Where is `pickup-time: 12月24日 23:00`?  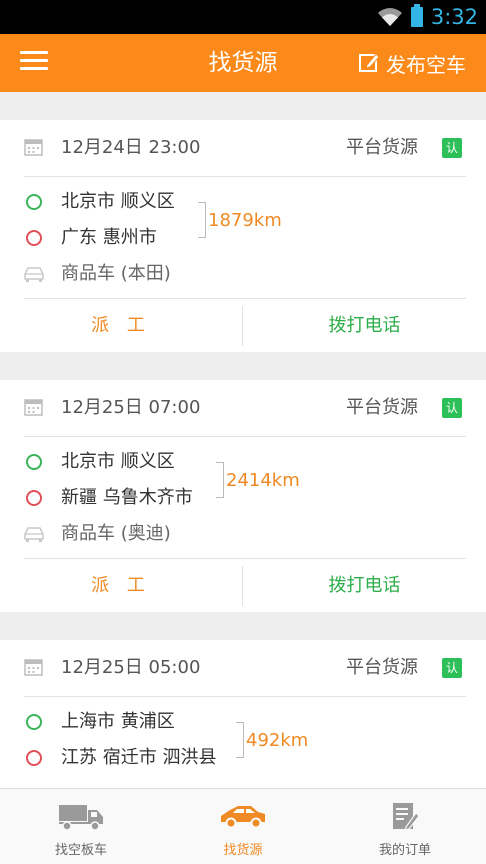 pickup-time: 12月24日 23:00 is located at coordinates (131, 147).